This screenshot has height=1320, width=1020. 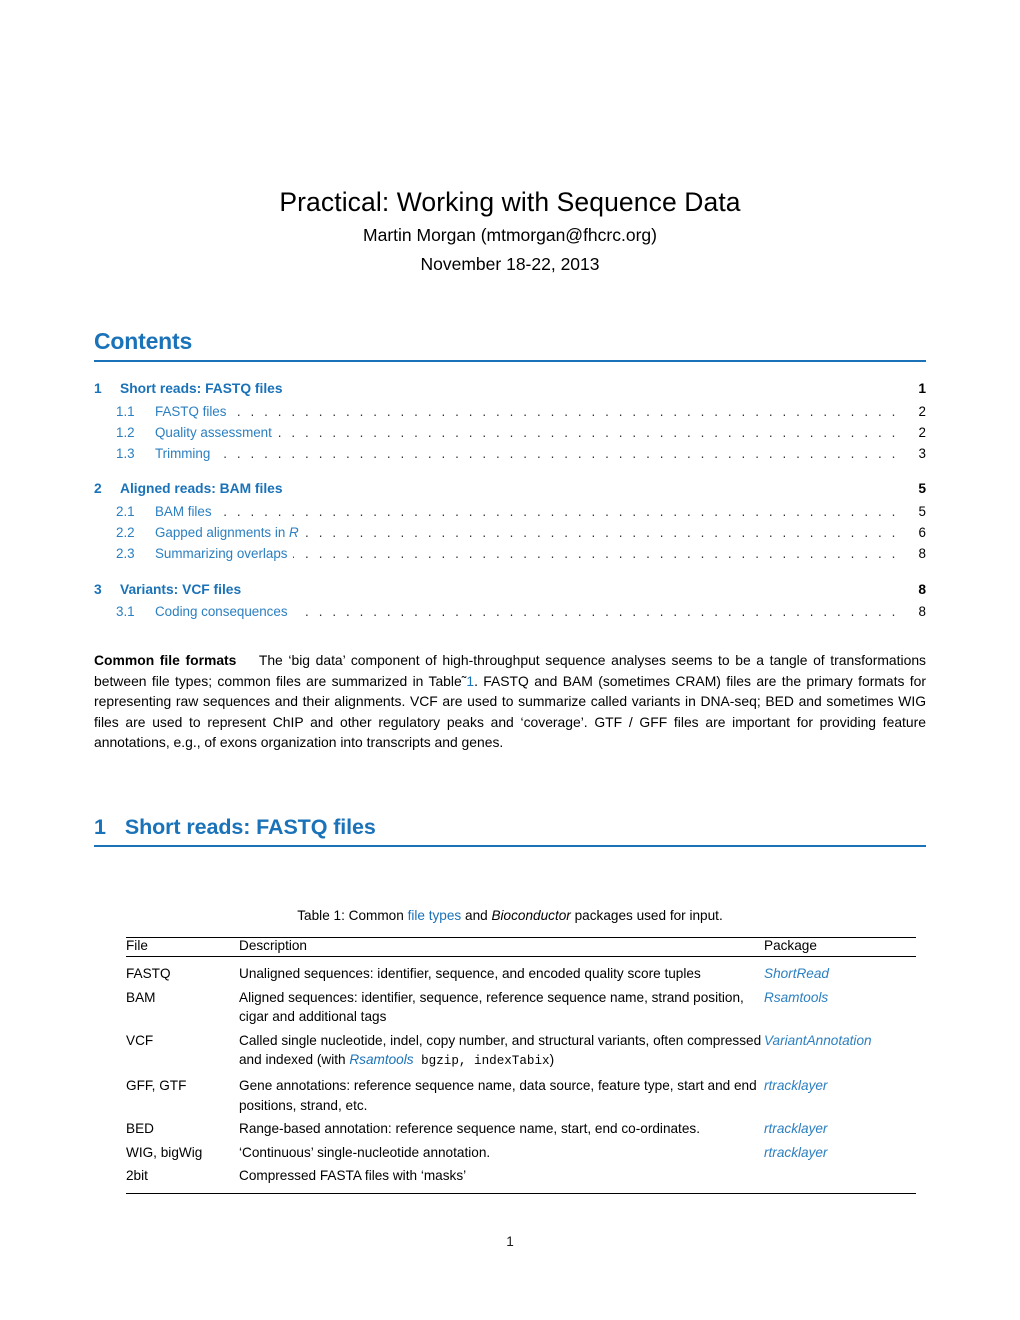 What do you see at coordinates (125, 612) in the screenshot?
I see `toc-entry-number: 3.1` at bounding box center [125, 612].